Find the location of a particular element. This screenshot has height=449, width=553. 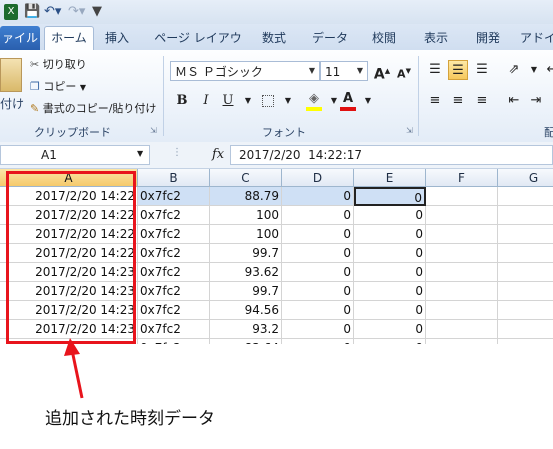

insert-function-button: fx is located at coordinates (218, 154).